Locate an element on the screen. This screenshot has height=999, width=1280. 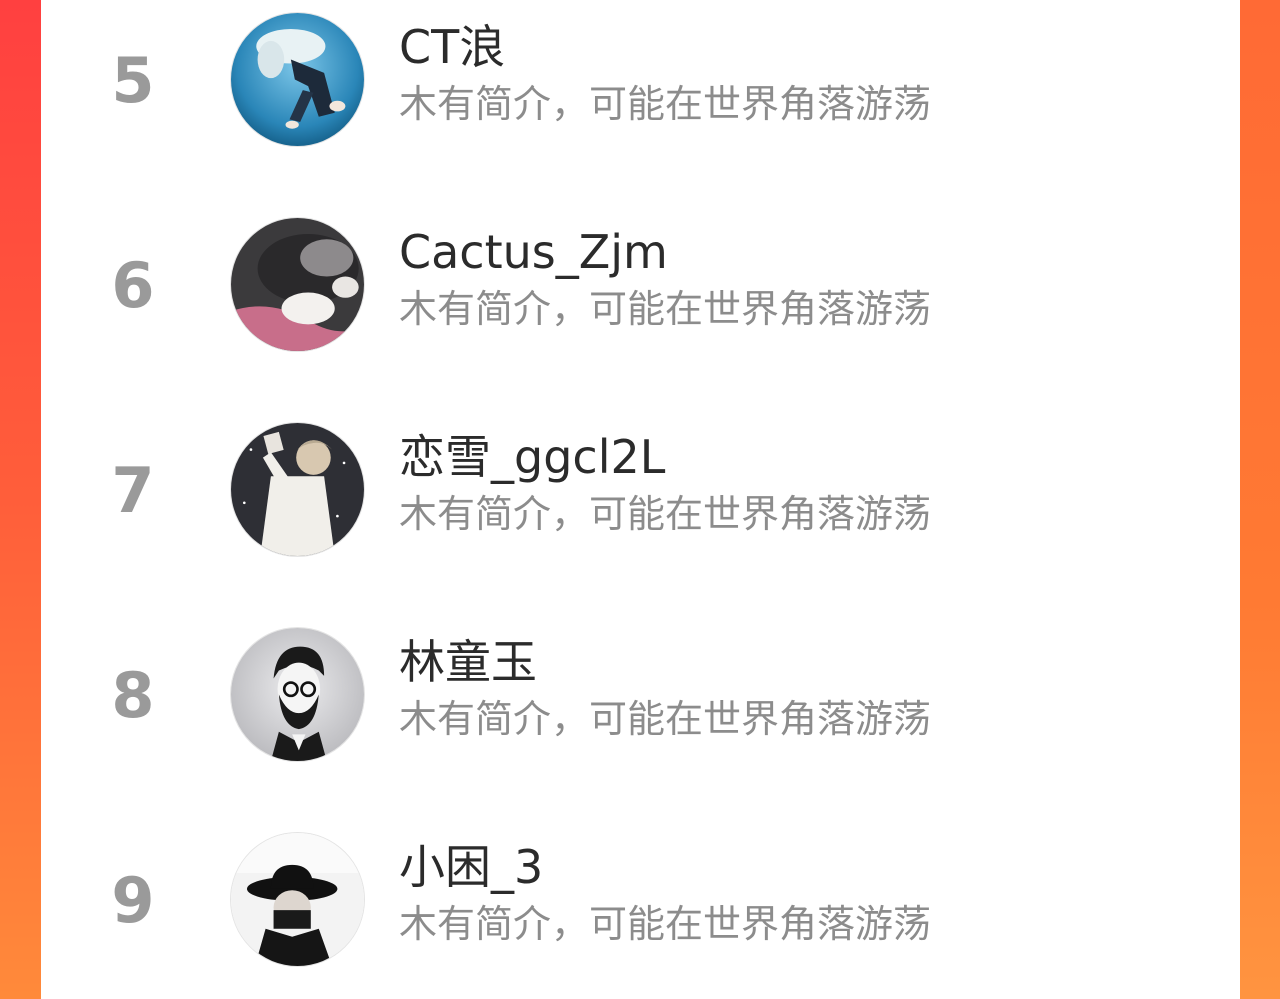
anime-boy-avatar-icon is located at coordinates (297, 489).